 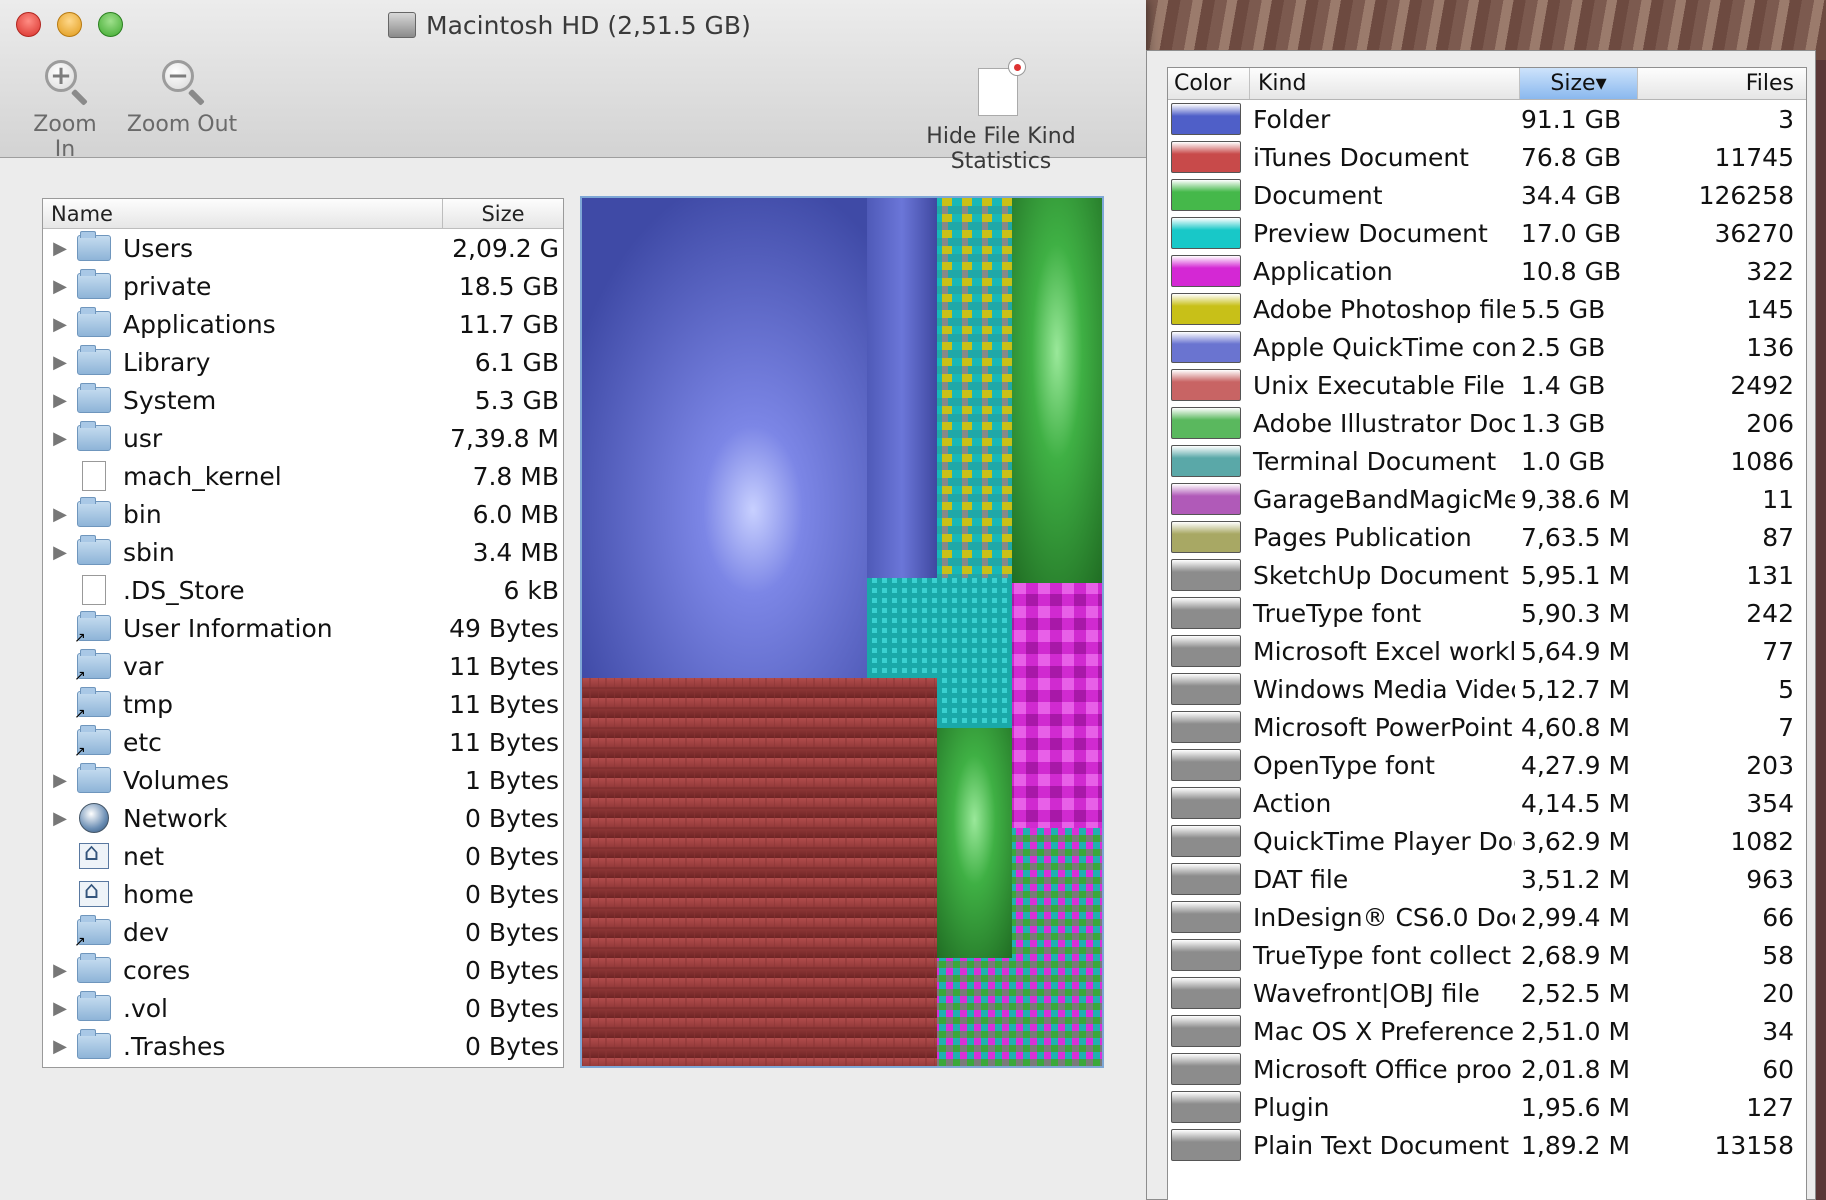 I want to click on file-tree-row: mach_kernel 7.8 MB, so click(x=303, y=476).